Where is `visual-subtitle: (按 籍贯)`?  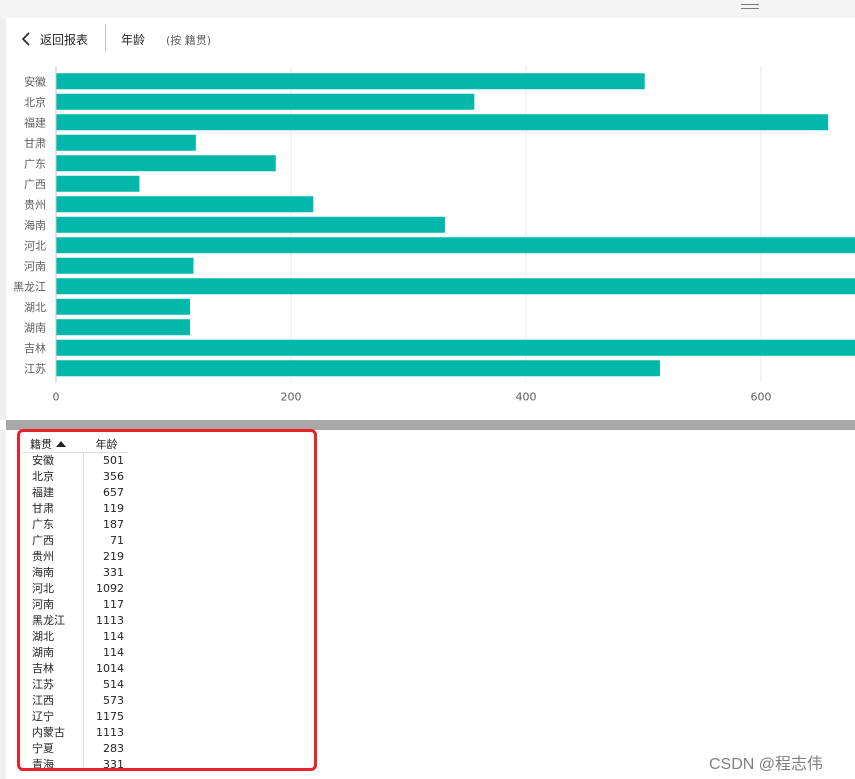 visual-subtitle: (按 籍贯) is located at coordinates (189, 40).